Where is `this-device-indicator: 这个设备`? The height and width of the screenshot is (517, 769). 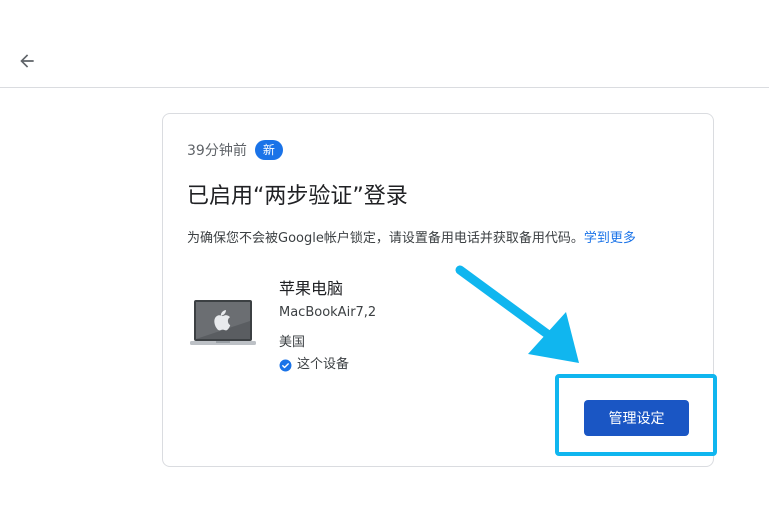 this-device-indicator: 这个设备 is located at coordinates (327, 365).